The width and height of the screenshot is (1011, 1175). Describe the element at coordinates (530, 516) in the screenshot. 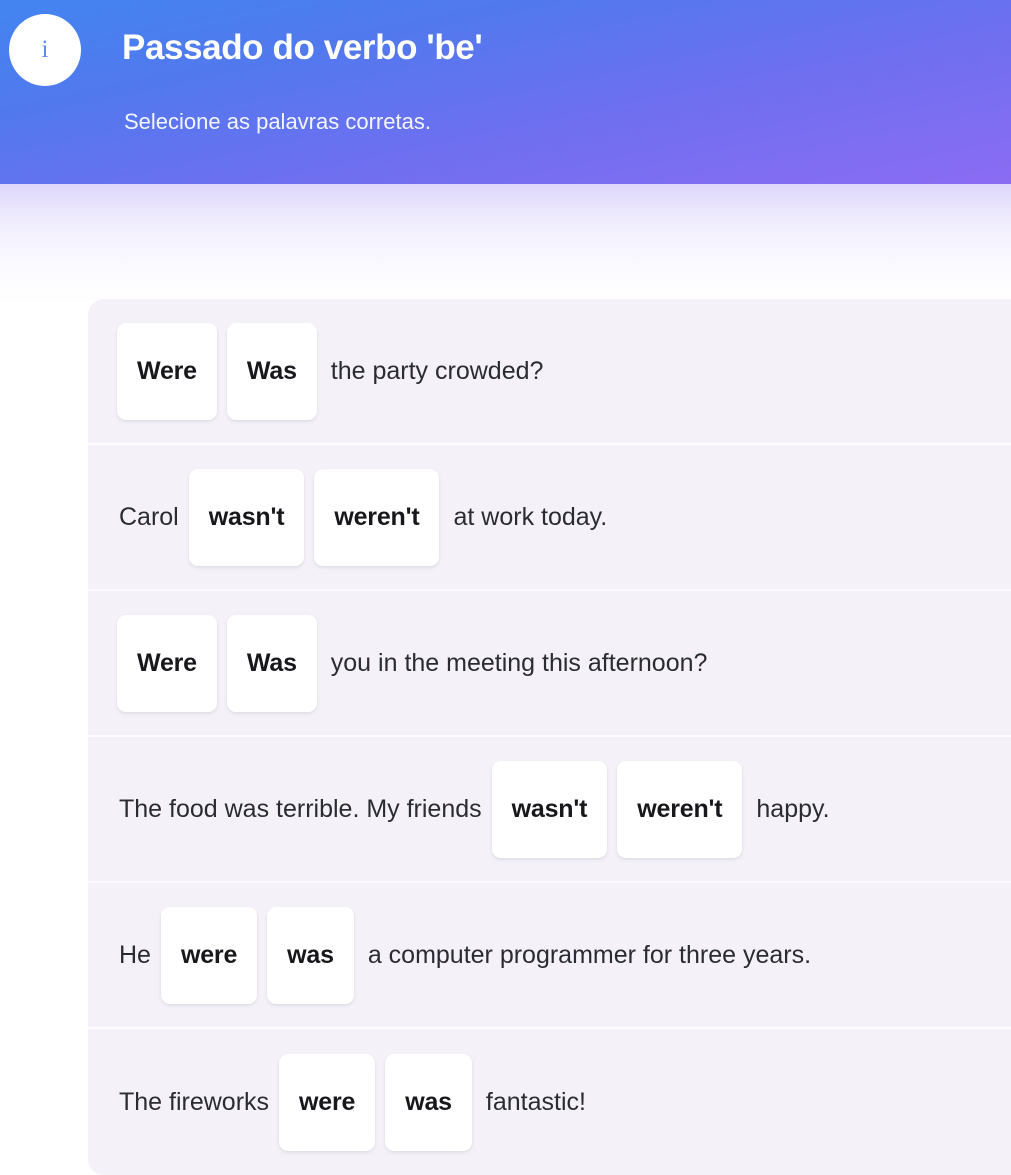

I see `question-trail-text: at work today.` at that location.